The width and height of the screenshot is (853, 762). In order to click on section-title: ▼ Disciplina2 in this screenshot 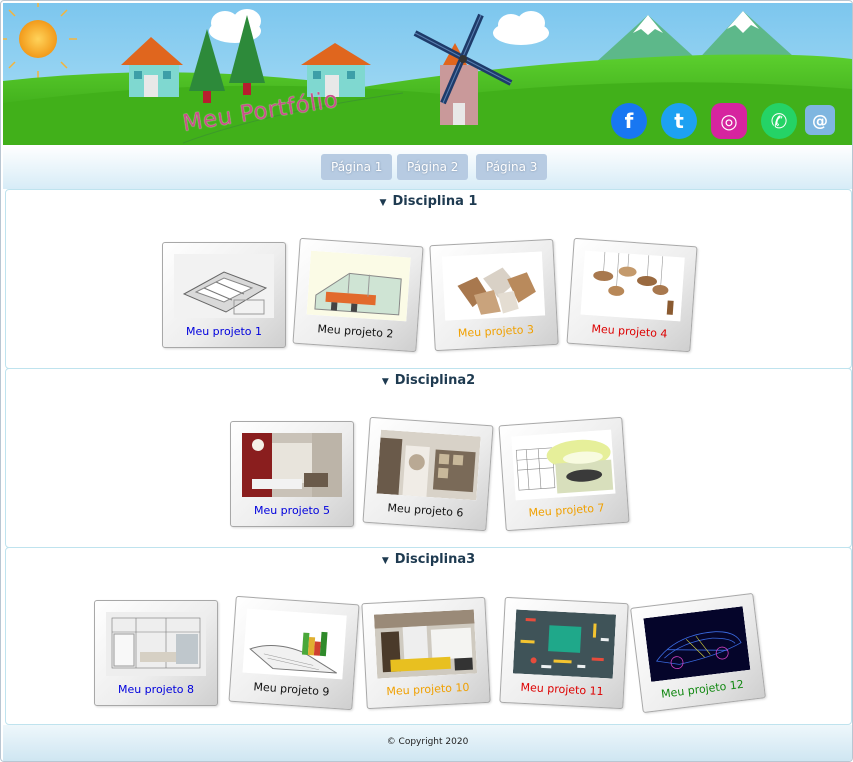, I will do `click(428, 380)`.